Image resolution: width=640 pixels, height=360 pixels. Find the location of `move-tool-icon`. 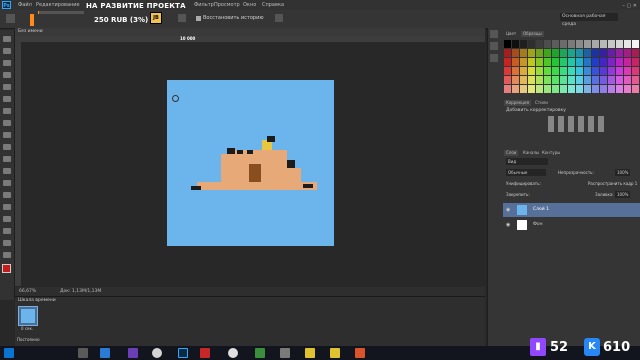

move-tool-icon is located at coordinates (7, 39).